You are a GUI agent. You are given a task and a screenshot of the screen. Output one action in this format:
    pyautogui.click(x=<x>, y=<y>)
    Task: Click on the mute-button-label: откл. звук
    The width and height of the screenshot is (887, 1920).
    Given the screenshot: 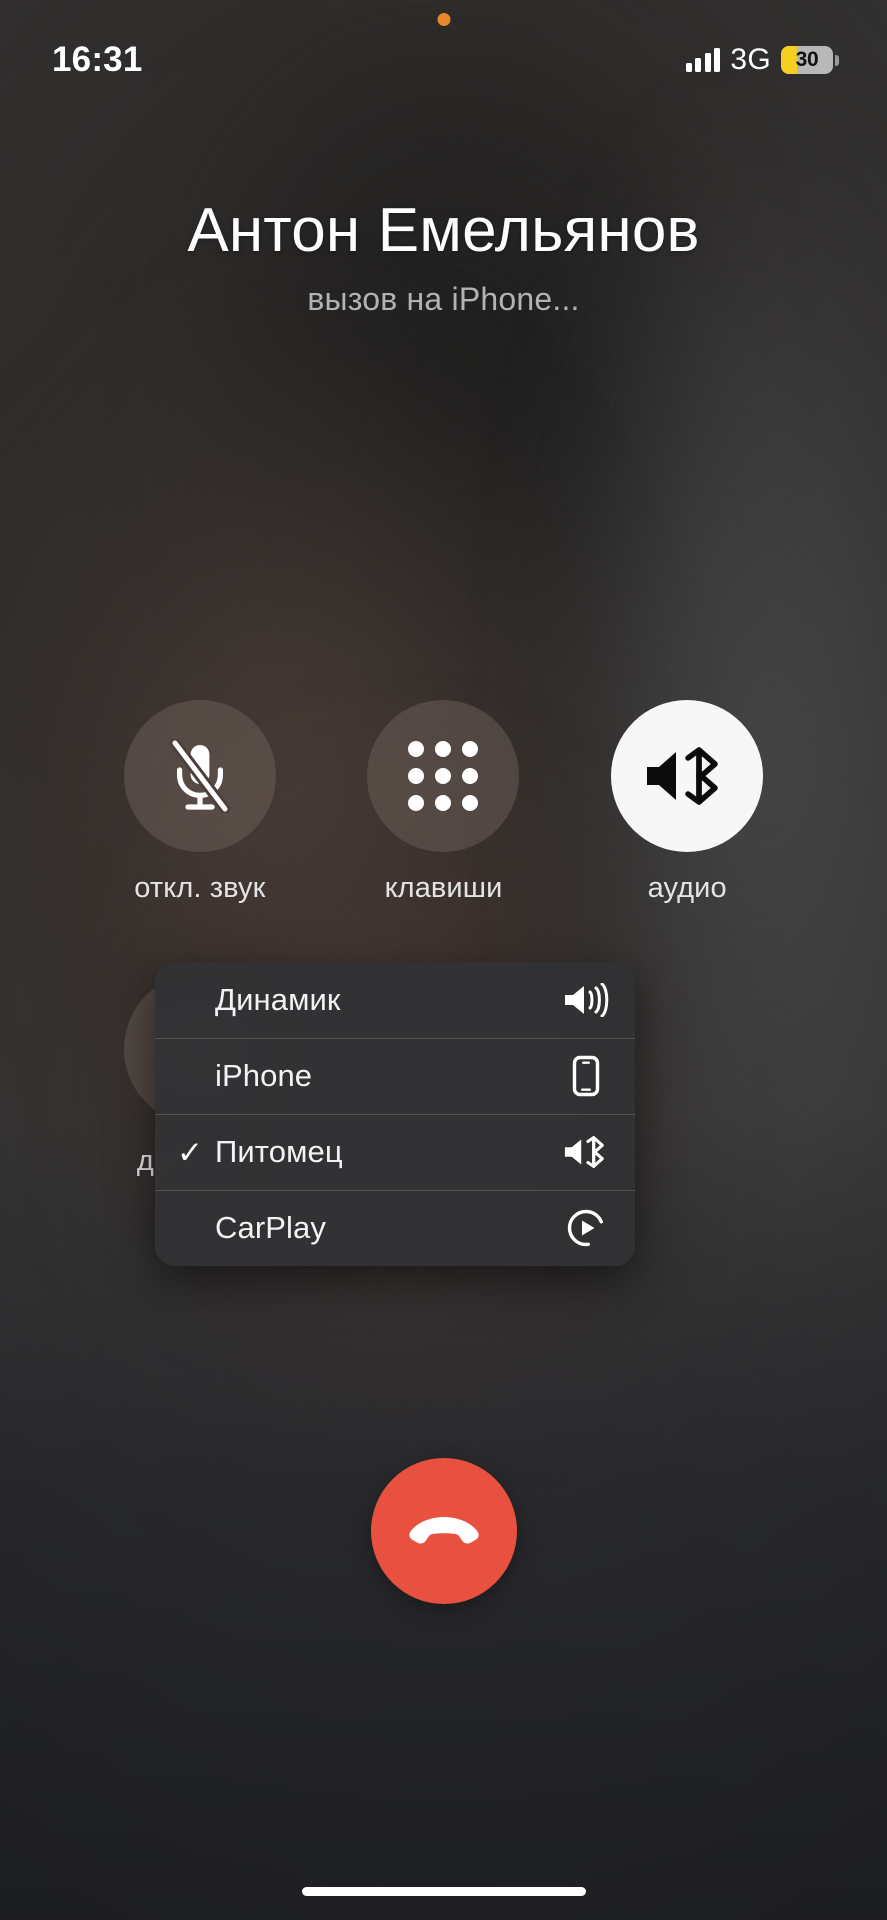 What is the action you would take?
    pyautogui.click(x=200, y=888)
    